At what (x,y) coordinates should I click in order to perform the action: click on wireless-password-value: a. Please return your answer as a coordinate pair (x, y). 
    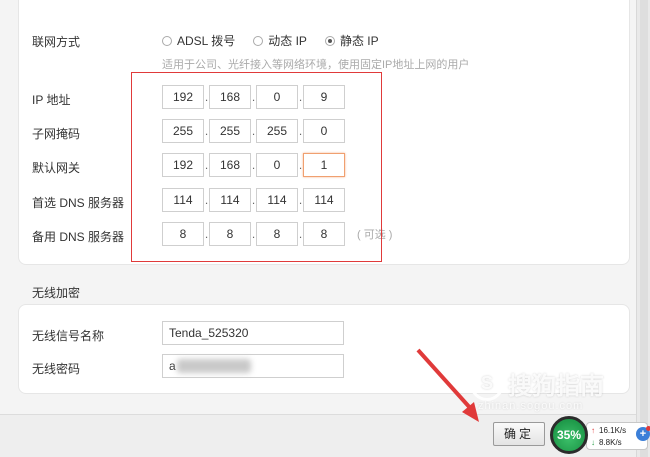
    Looking at the image, I should click on (172, 366).